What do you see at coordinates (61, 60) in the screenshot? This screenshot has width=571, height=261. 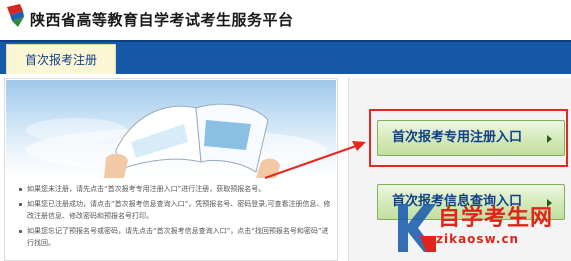 I see `tab-first-registration: 首次报考注册` at bounding box center [61, 60].